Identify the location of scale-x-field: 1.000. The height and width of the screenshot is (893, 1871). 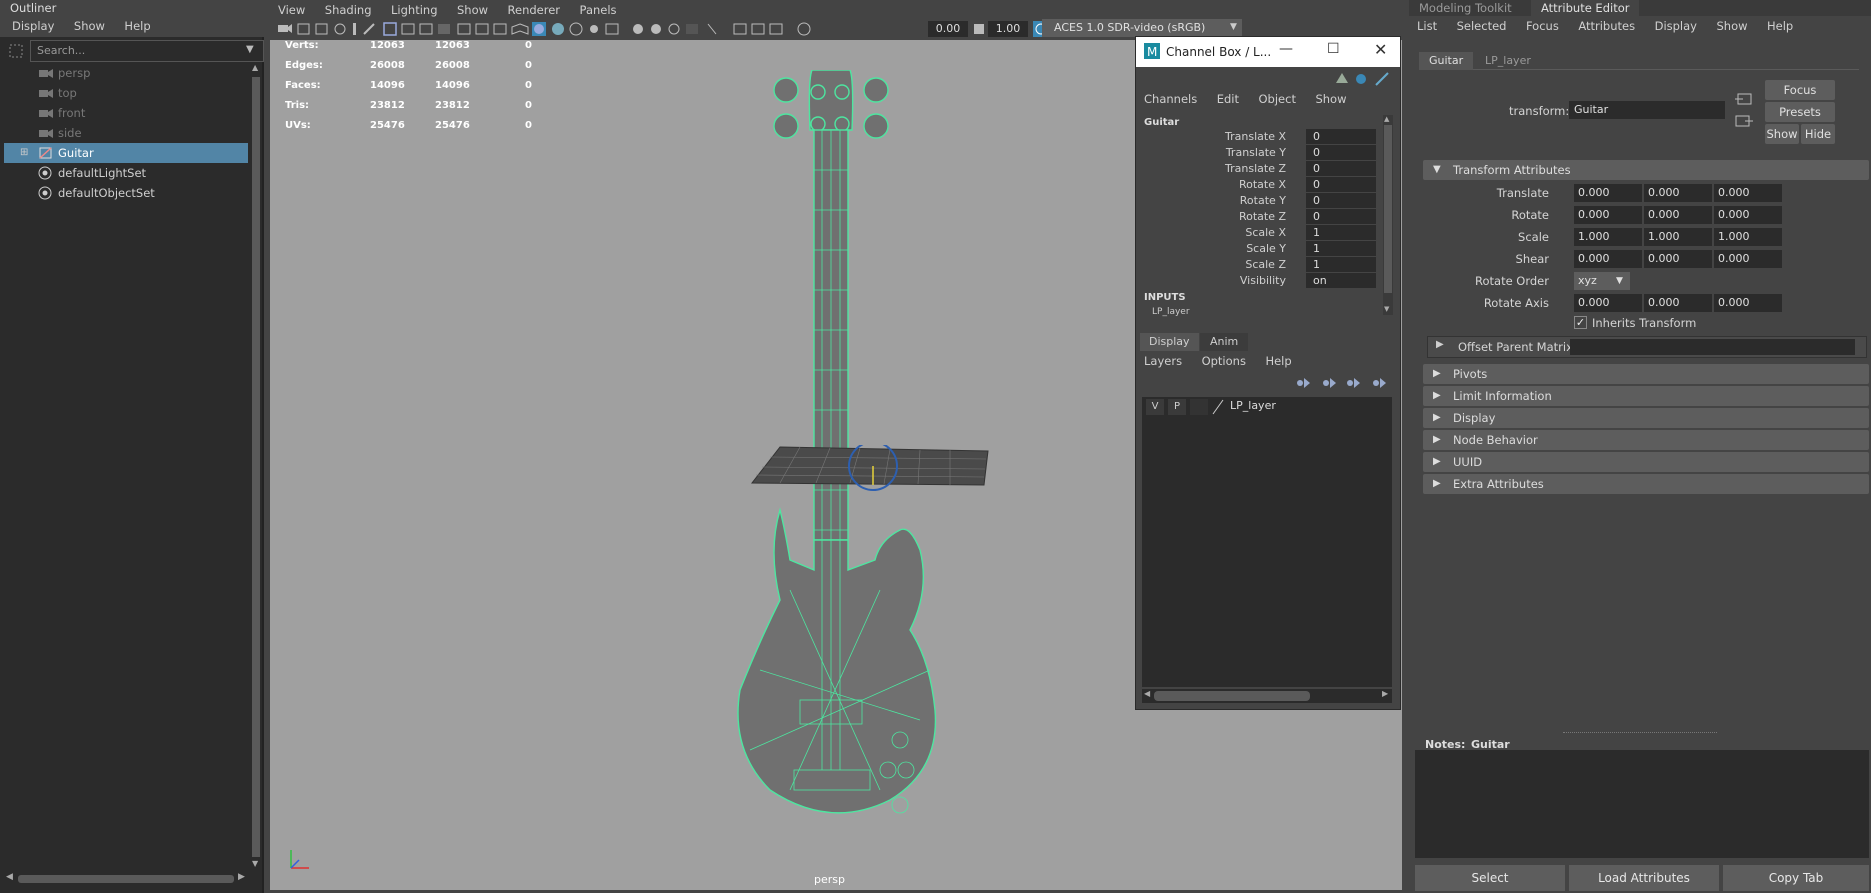
(1608, 237).